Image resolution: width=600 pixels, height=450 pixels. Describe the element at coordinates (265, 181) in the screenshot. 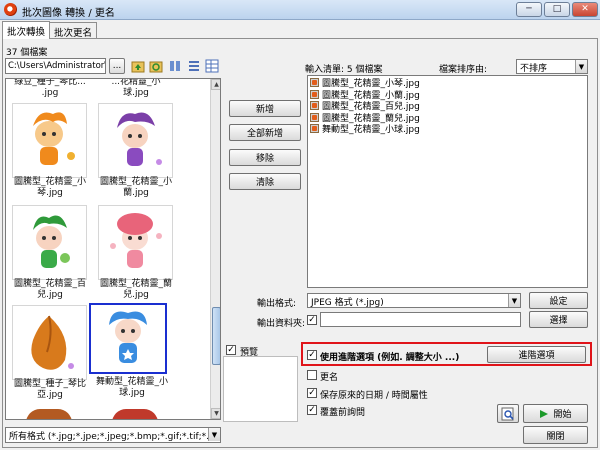

I see `clear-button: 清除` at that location.